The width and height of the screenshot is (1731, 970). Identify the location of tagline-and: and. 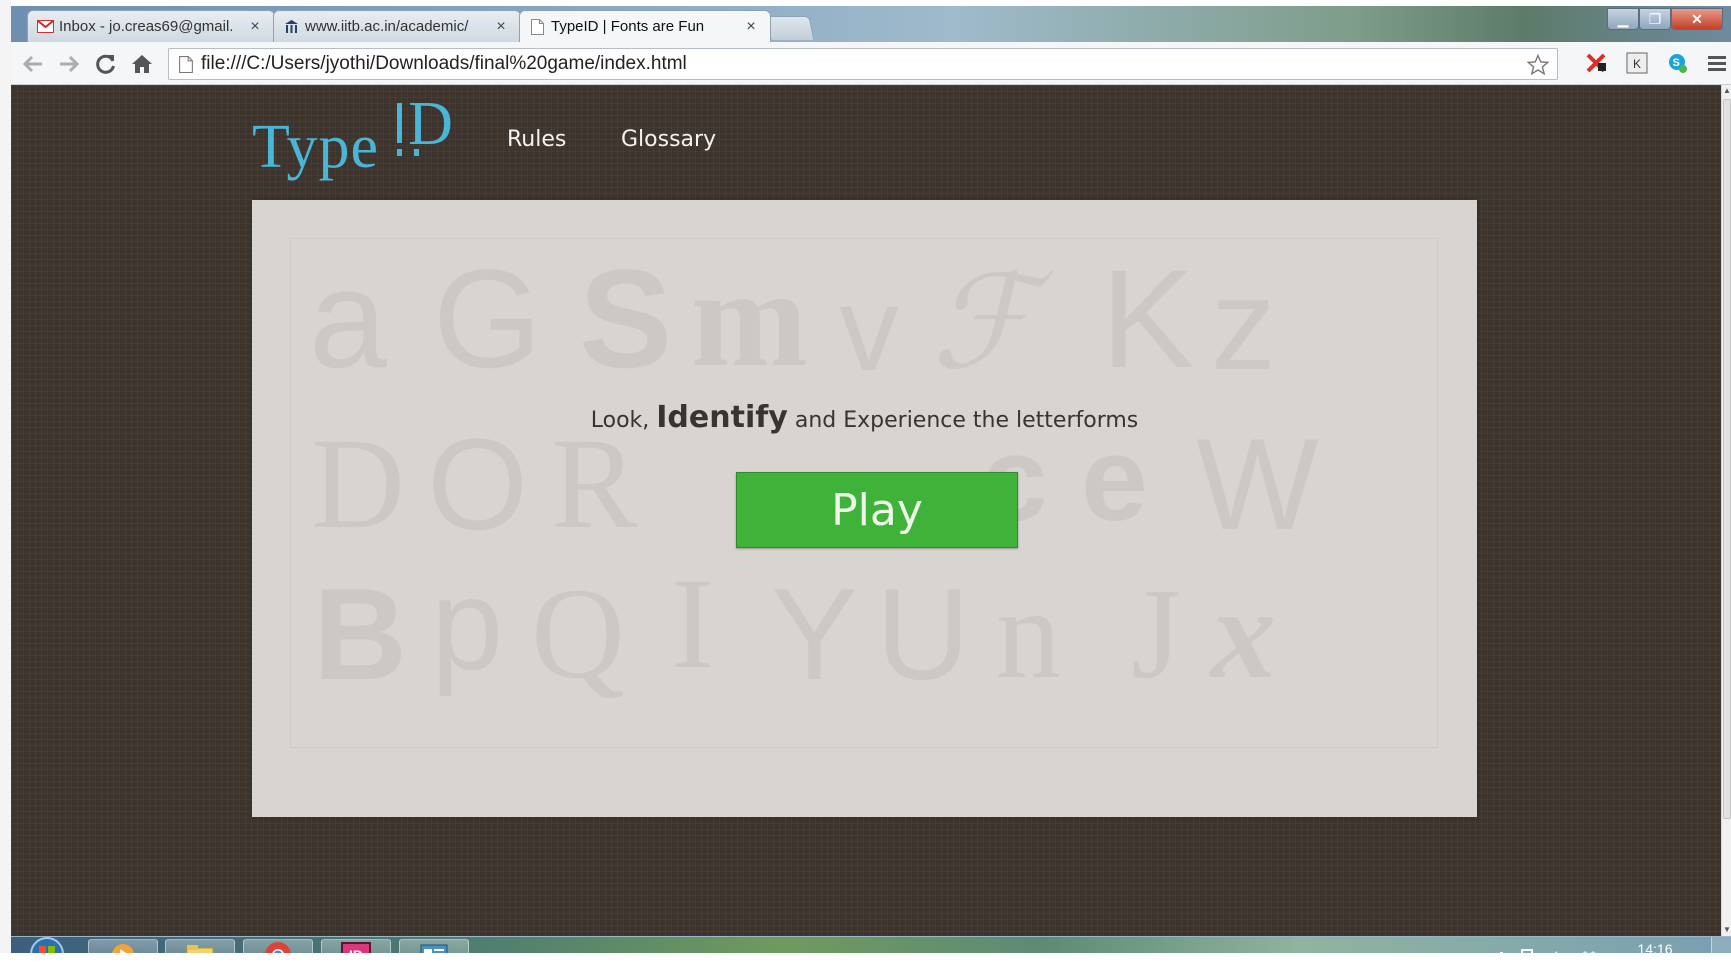
(815, 420).